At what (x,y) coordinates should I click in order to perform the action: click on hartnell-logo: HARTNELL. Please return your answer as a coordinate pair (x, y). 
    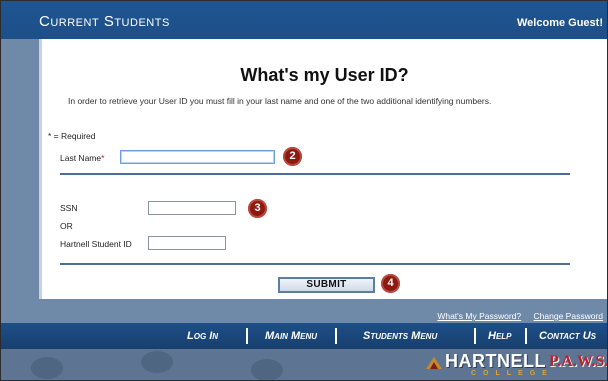
    Looking at the image, I should click on (495, 361).